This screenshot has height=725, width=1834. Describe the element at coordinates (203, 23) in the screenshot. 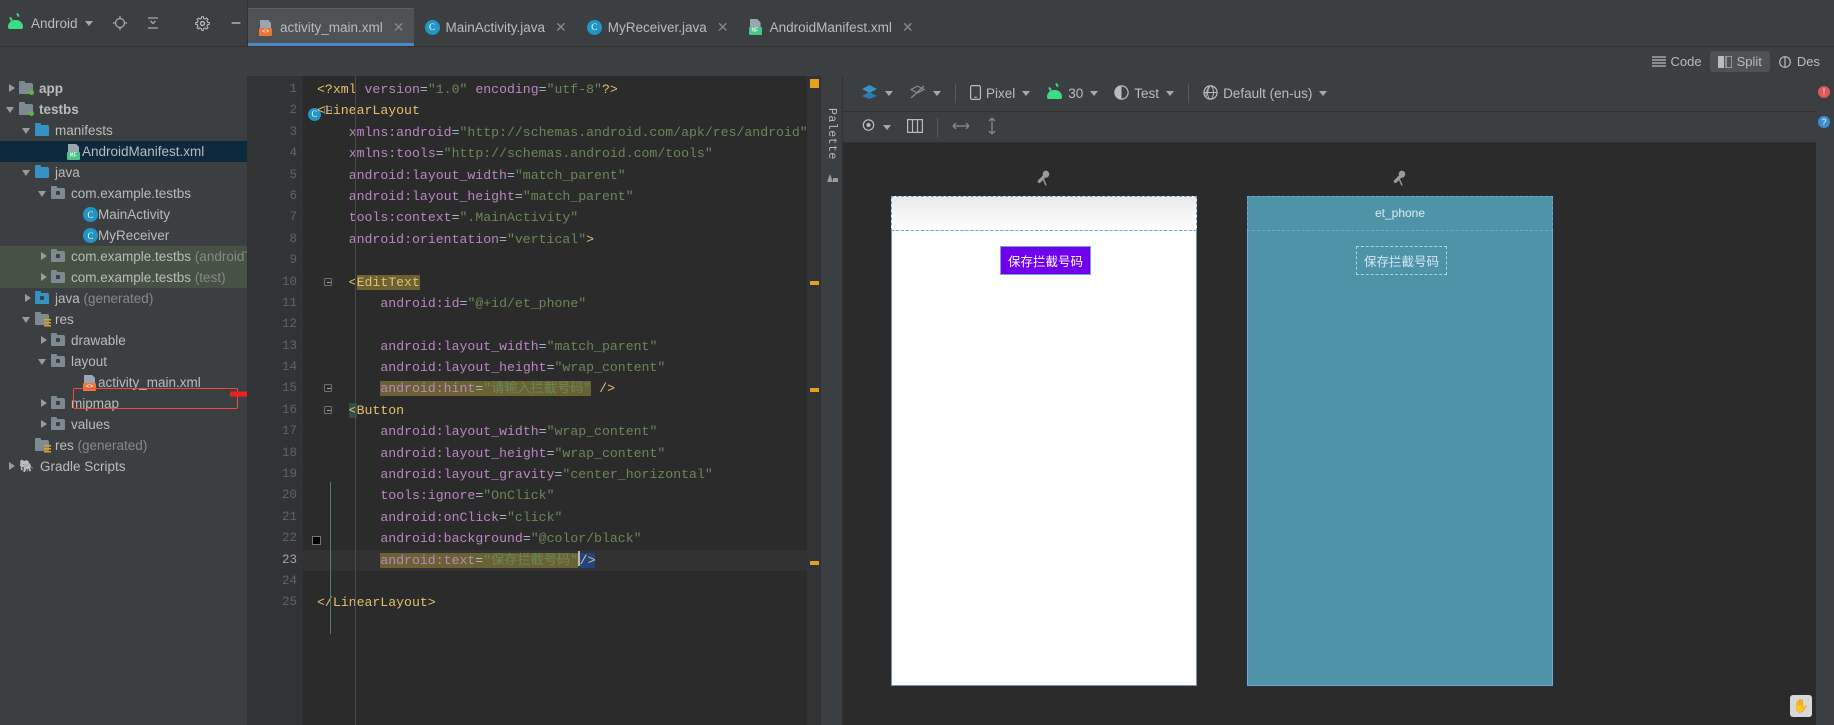

I see `settings-icon` at that location.